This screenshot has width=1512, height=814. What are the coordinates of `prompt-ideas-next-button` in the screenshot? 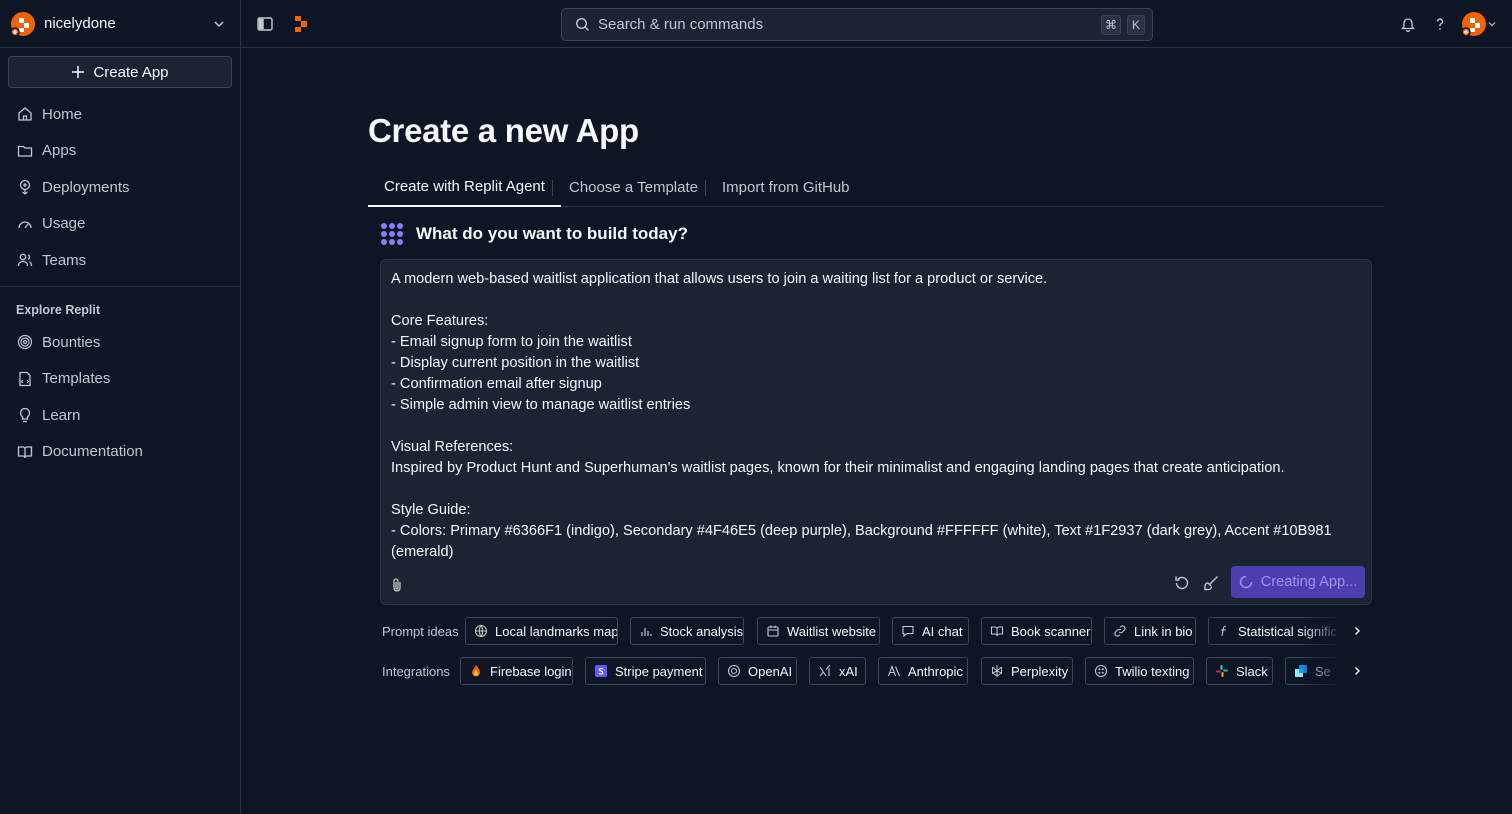 It's located at (1357, 631).